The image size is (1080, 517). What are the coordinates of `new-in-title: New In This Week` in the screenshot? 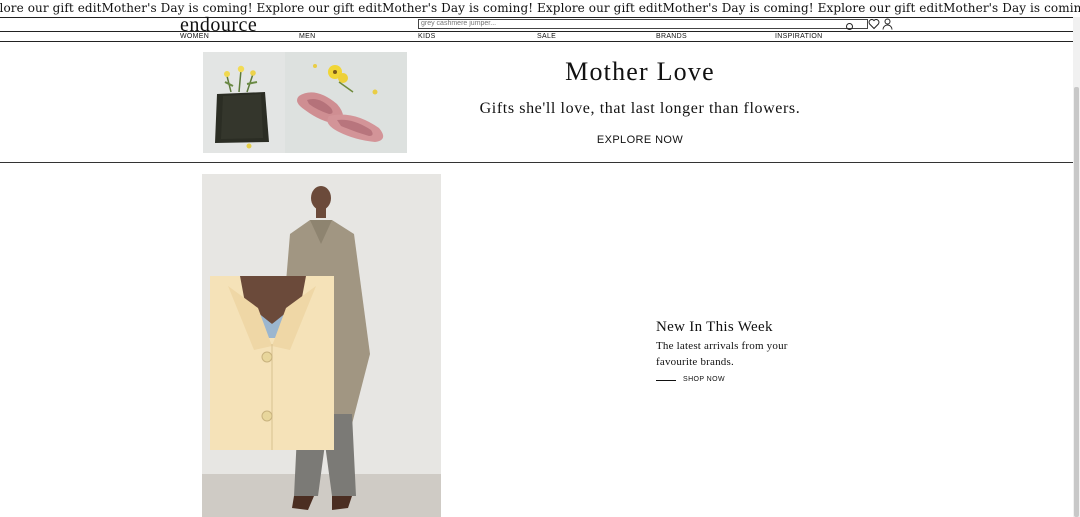 It's located at (714, 327).